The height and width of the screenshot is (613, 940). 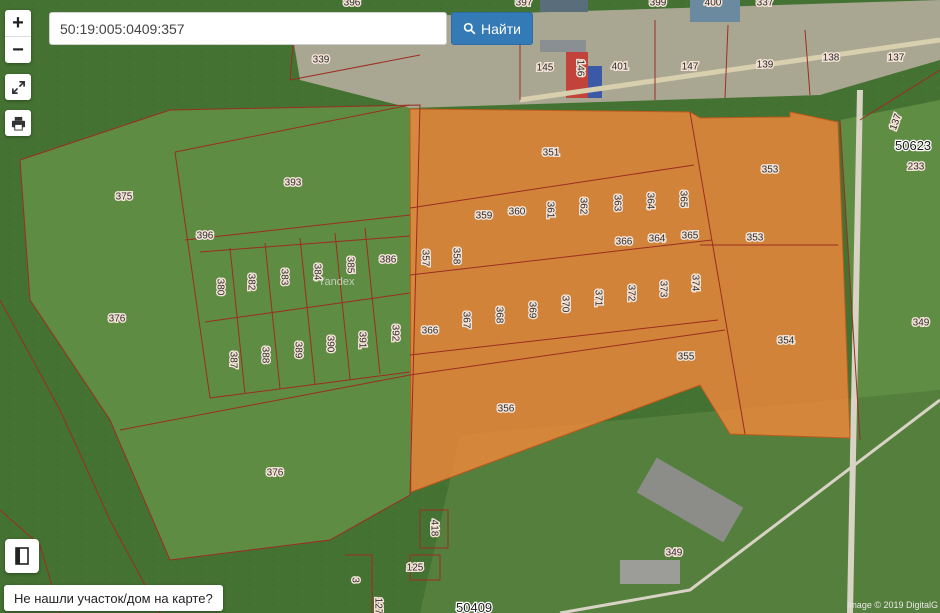 I want to click on parcel-number-label: 391, so click(x=362, y=340).